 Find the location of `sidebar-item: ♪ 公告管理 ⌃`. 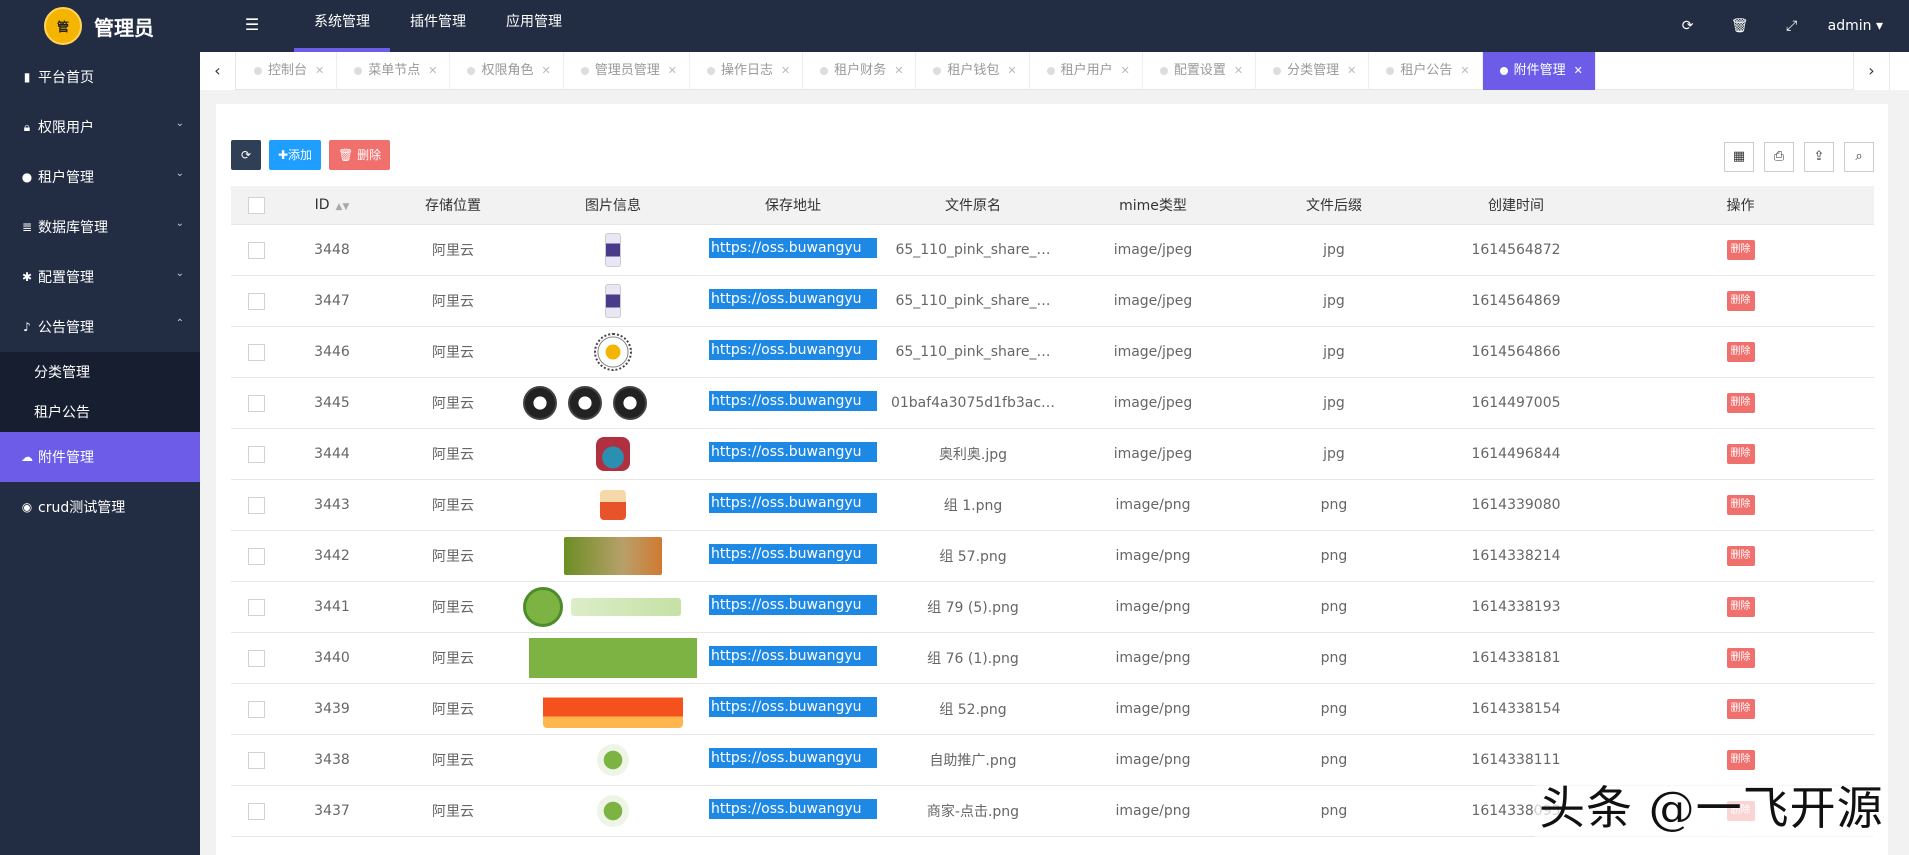

sidebar-item: ♪ 公告管理 ⌃ is located at coordinates (100, 327).